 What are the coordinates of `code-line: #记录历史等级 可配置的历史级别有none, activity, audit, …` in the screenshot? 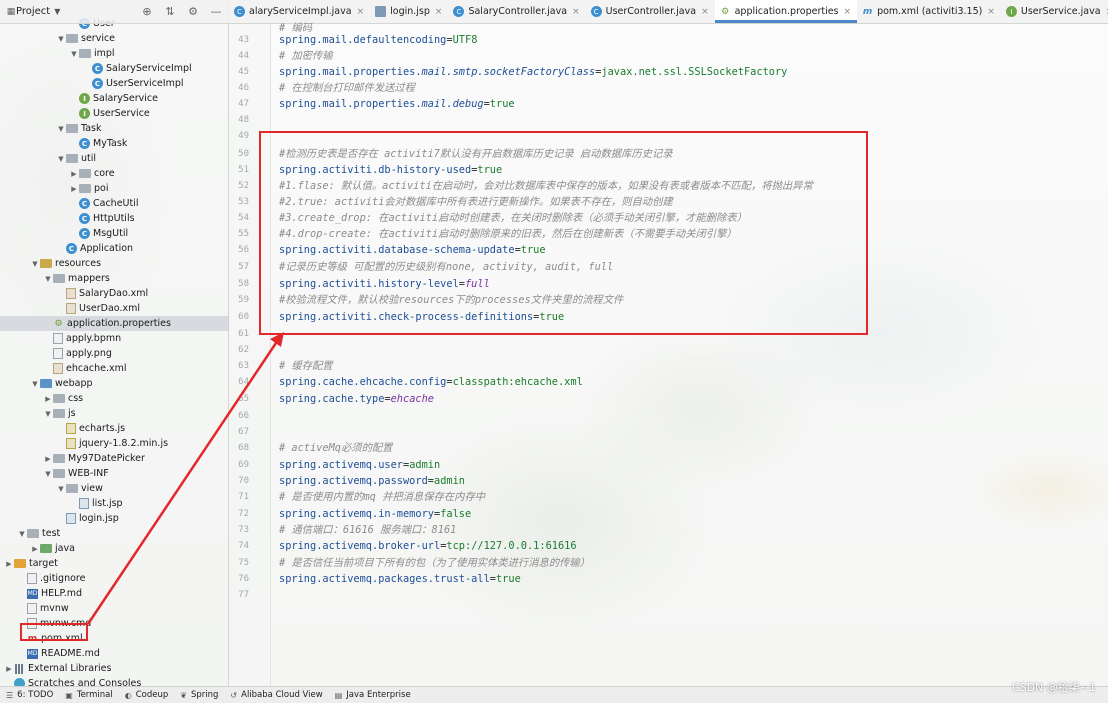 It's located at (446, 267).